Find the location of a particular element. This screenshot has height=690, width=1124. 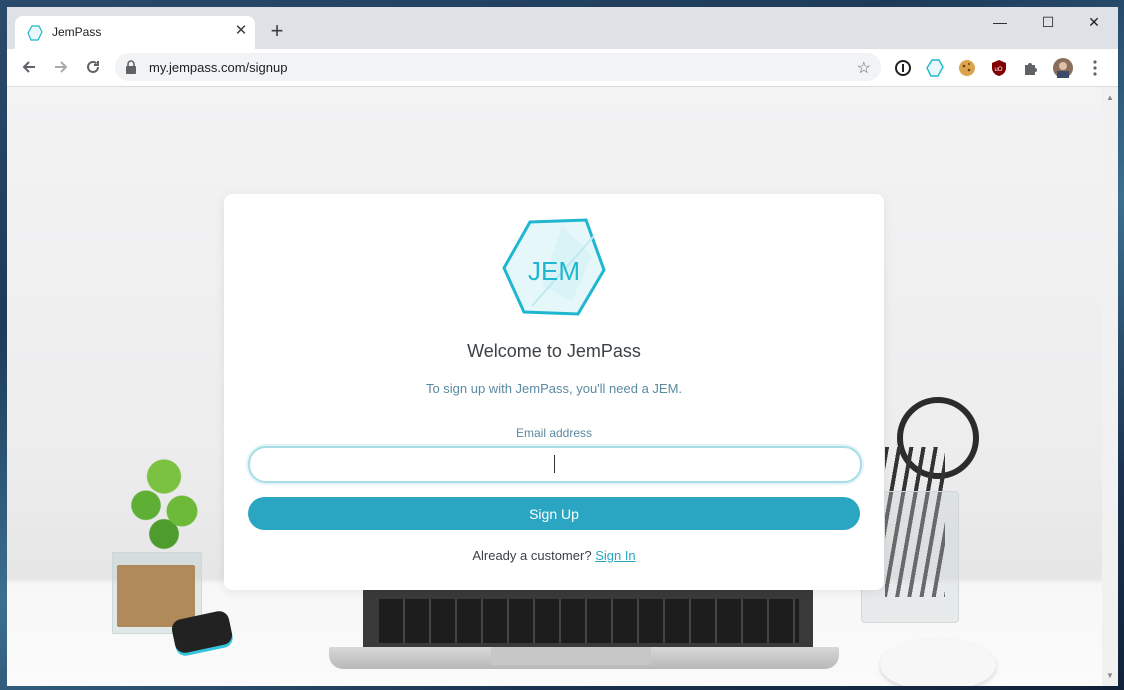

sign-in-link: Sign In is located at coordinates (615, 555).